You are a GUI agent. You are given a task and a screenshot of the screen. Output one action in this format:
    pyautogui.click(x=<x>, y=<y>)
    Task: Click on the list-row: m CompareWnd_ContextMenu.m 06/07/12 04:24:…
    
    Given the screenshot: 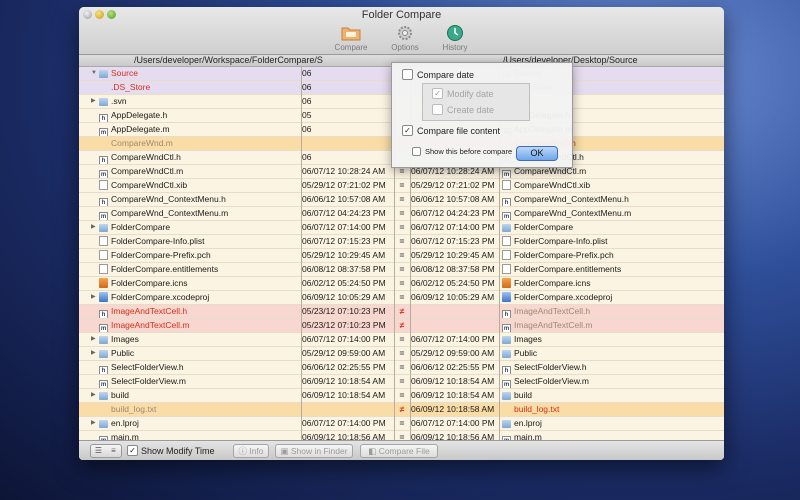 What is the action you would take?
    pyautogui.click(x=401, y=214)
    